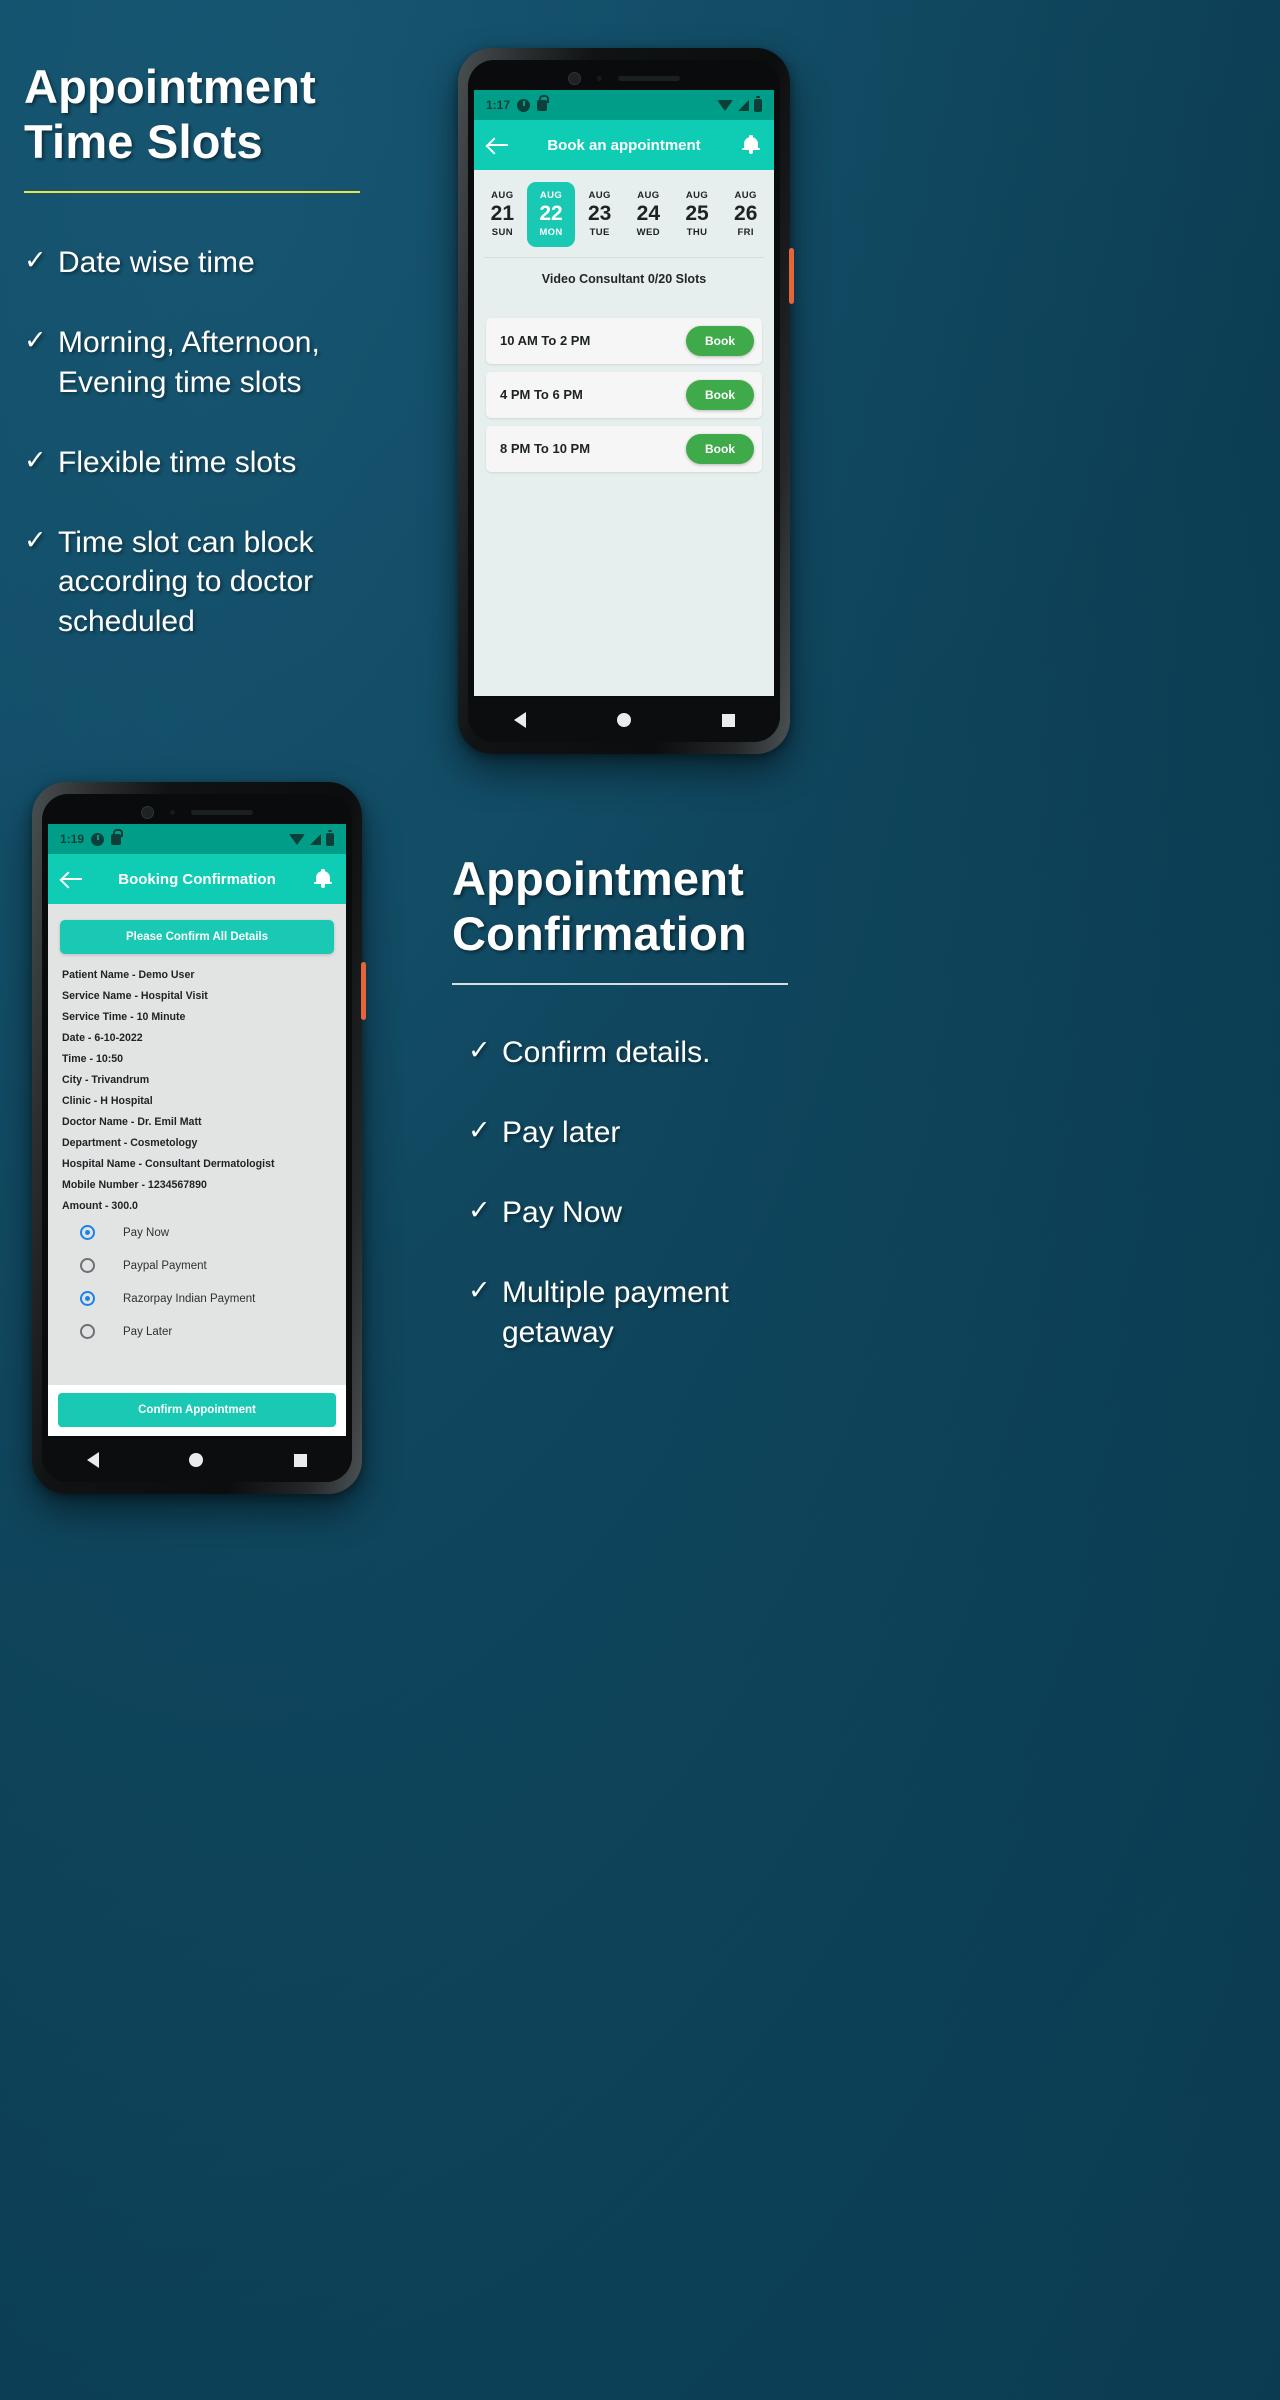 Image resolution: width=1280 pixels, height=2400 pixels. I want to click on date-day: 22, so click(551, 213).